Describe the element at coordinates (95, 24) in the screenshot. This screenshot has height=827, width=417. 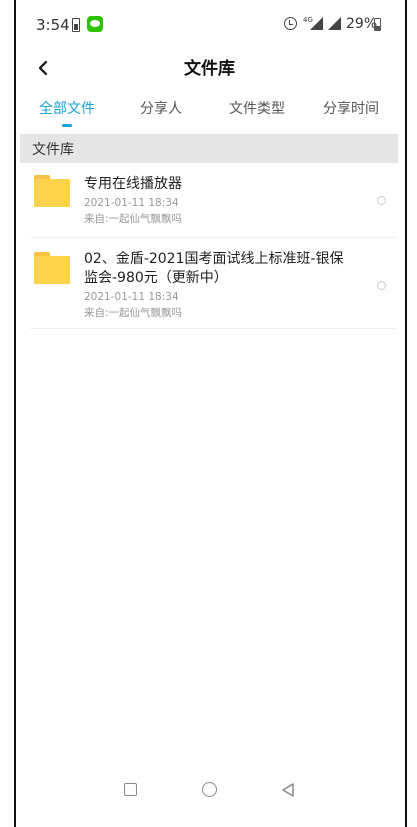
I see `wechat-icon` at that location.